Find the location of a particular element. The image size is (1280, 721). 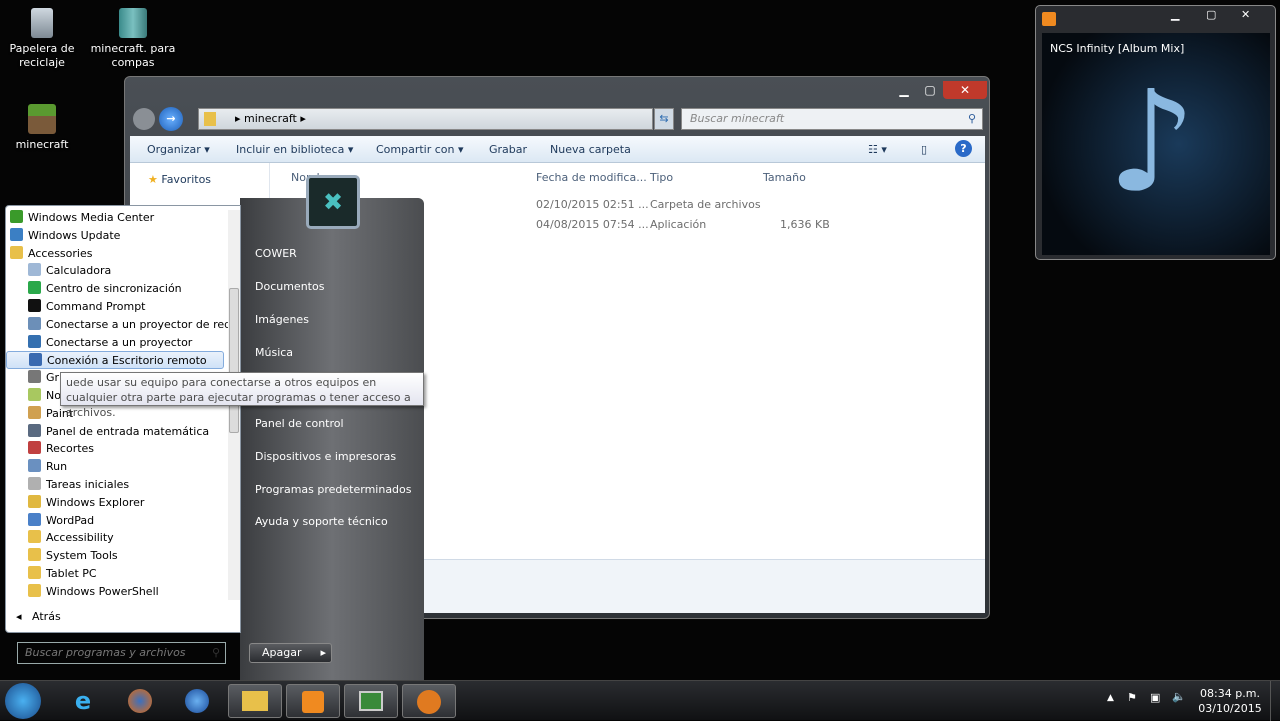

help-icon: ? is located at coordinates (963, 148).